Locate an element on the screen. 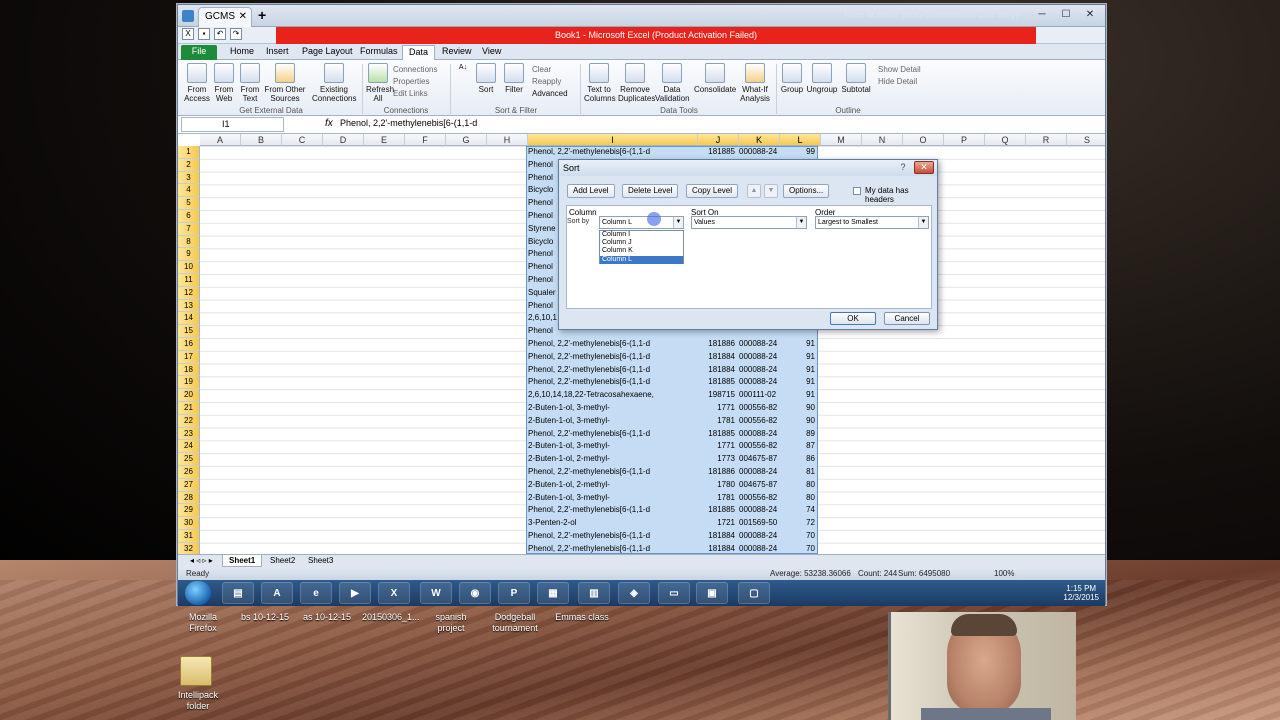 The height and width of the screenshot is (720, 1280). row-header: 24 is located at coordinates (189, 447).